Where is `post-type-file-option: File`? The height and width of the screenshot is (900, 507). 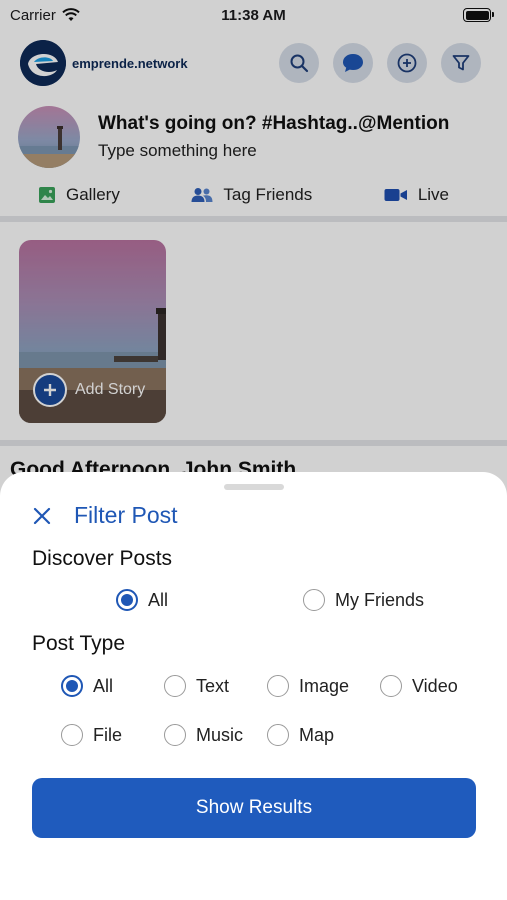 post-type-file-option: File is located at coordinates (91, 735).